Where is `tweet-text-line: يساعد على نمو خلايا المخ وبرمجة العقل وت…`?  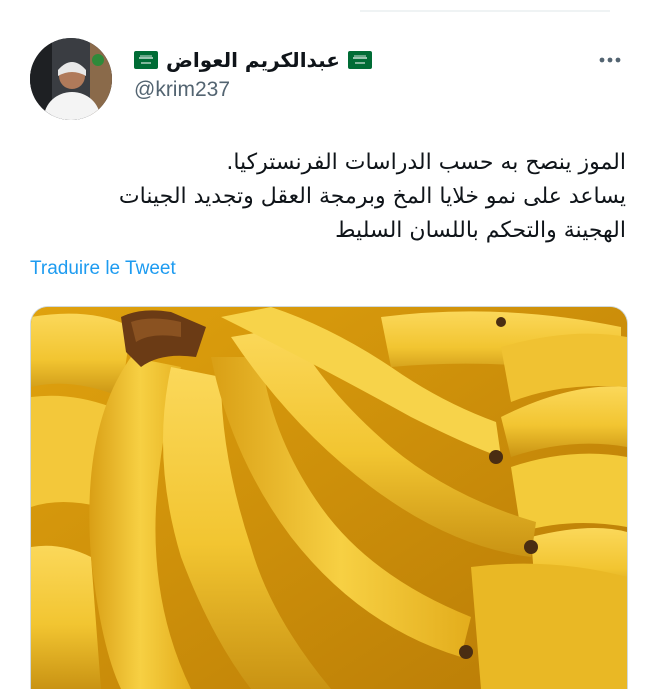
tweet-text-line: يساعد على نمو خلايا المخ وبرمجة العقل وت… is located at coordinates (372, 196).